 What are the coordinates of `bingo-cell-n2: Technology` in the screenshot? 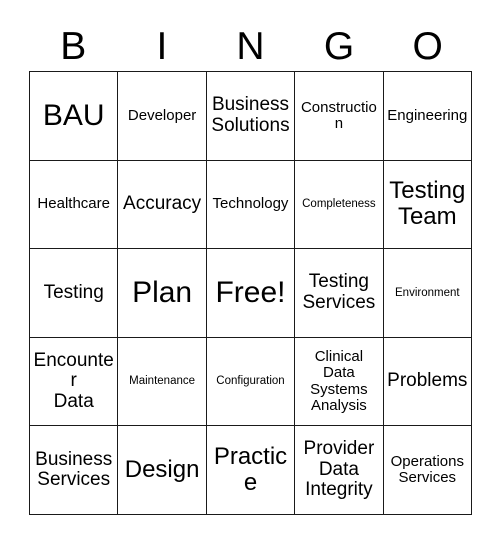 It's located at (251, 205).